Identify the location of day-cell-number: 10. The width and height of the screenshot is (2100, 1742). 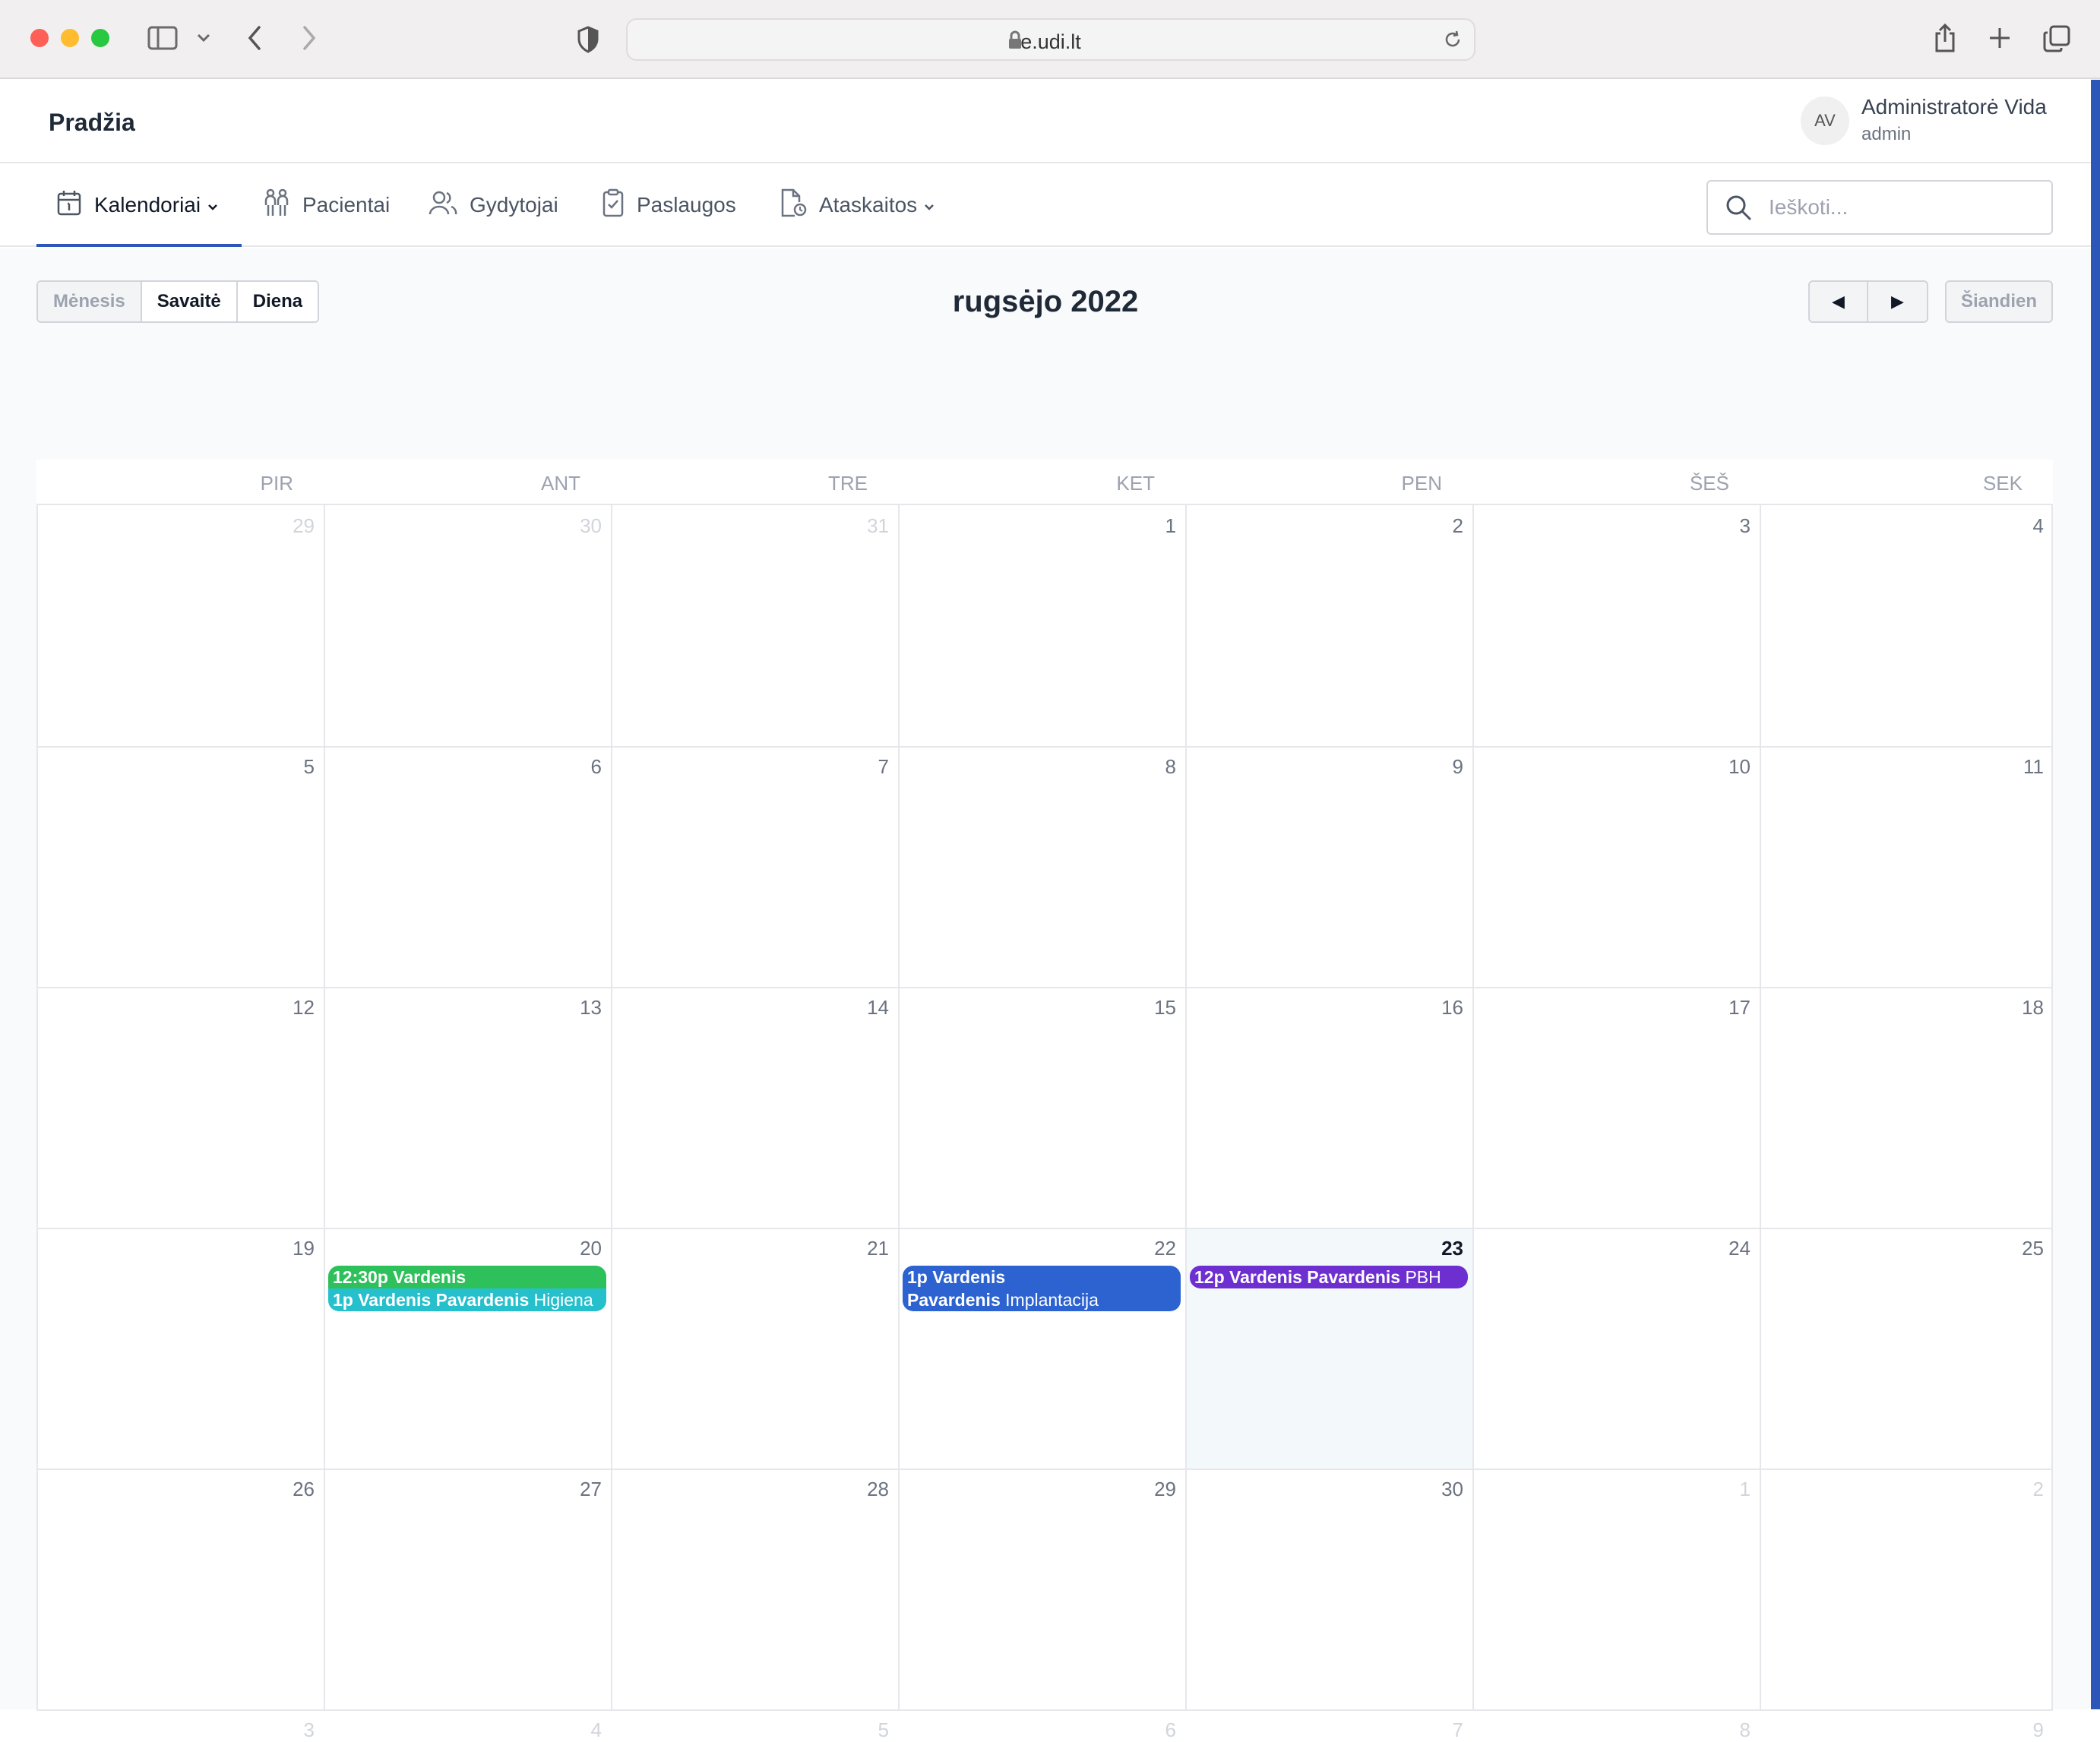
(1728, 767).